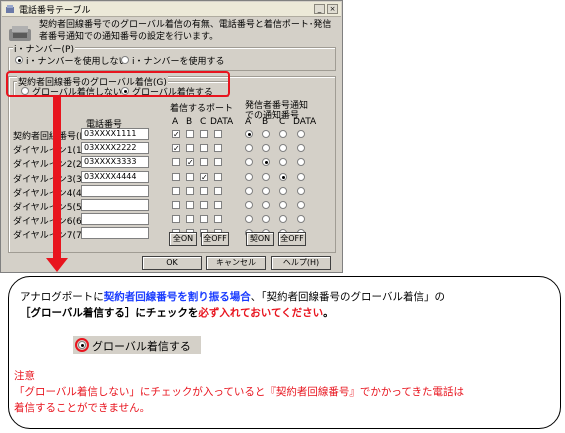 The image size is (565, 433). What do you see at coordinates (175, 122) in the screenshot?
I see `port-subheader: A` at bounding box center [175, 122].